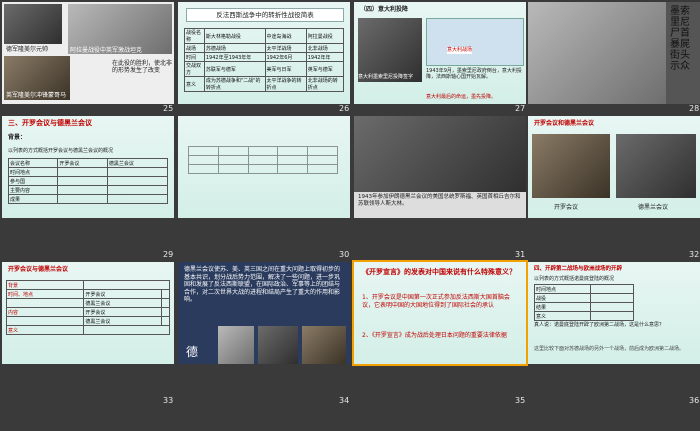 The image size is (700, 431). Describe the element at coordinates (168, 400) in the screenshot. I see `slide-number: 33` at that location.